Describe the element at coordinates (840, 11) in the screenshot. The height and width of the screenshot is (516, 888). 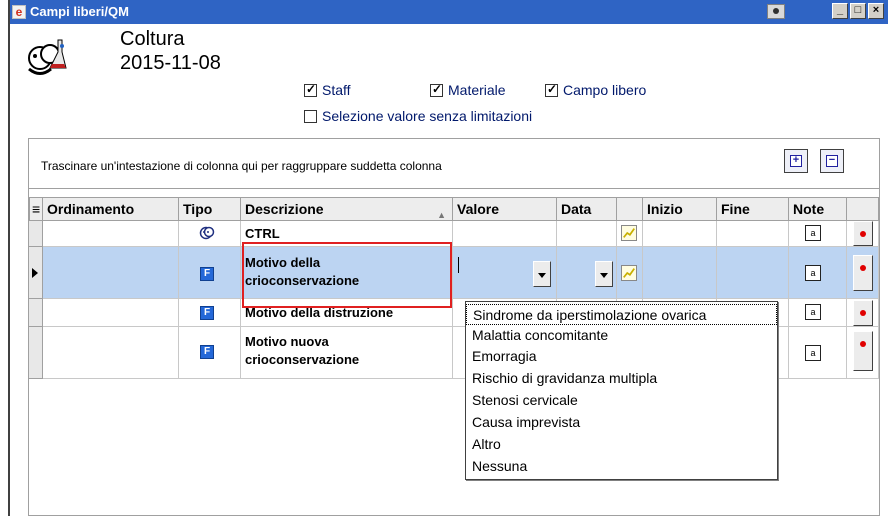
I see `minimize-button: _` at that location.